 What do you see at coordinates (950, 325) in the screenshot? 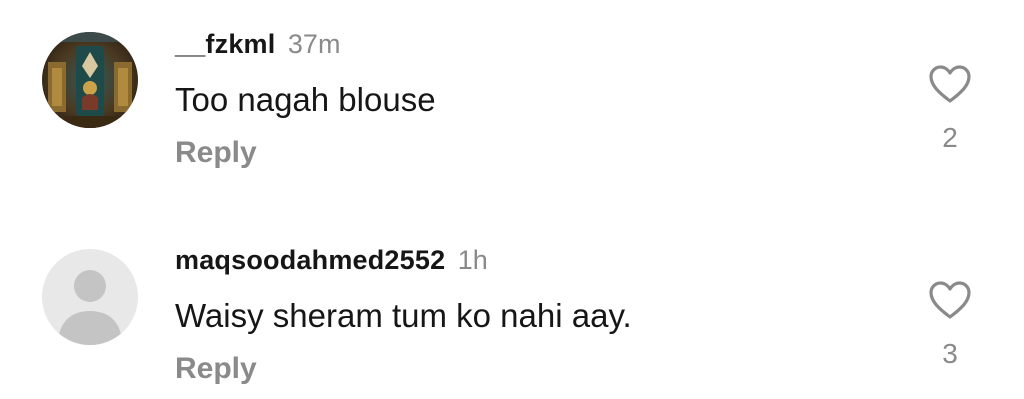
I see `like-control: 3` at bounding box center [950, 325].